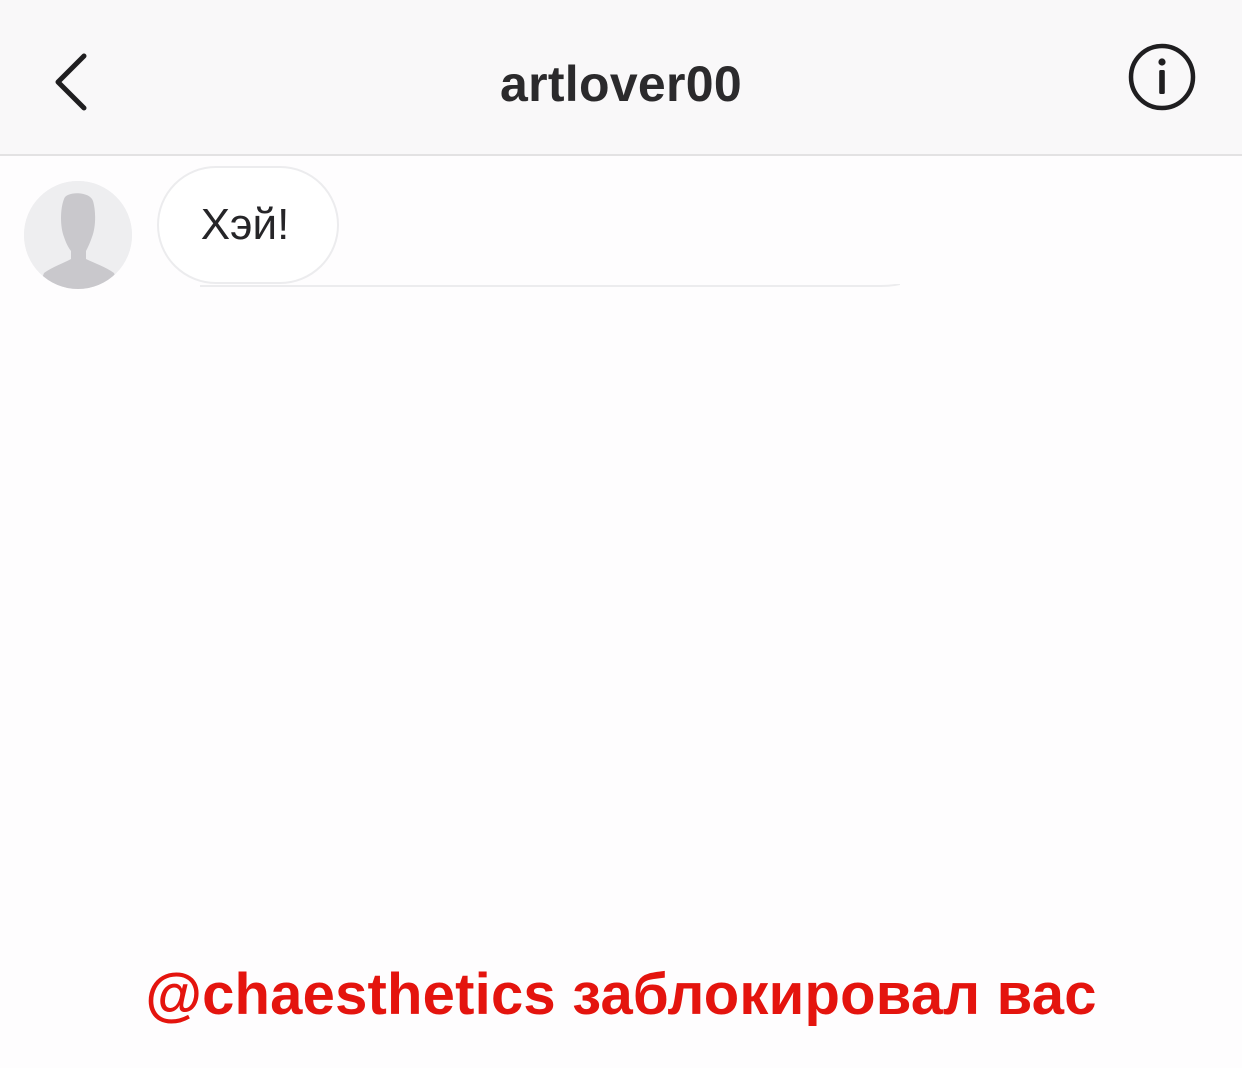 The width and height of the screenshot is (1242, 1068). I want to click on message-bubble-underline, so click(550, 285).